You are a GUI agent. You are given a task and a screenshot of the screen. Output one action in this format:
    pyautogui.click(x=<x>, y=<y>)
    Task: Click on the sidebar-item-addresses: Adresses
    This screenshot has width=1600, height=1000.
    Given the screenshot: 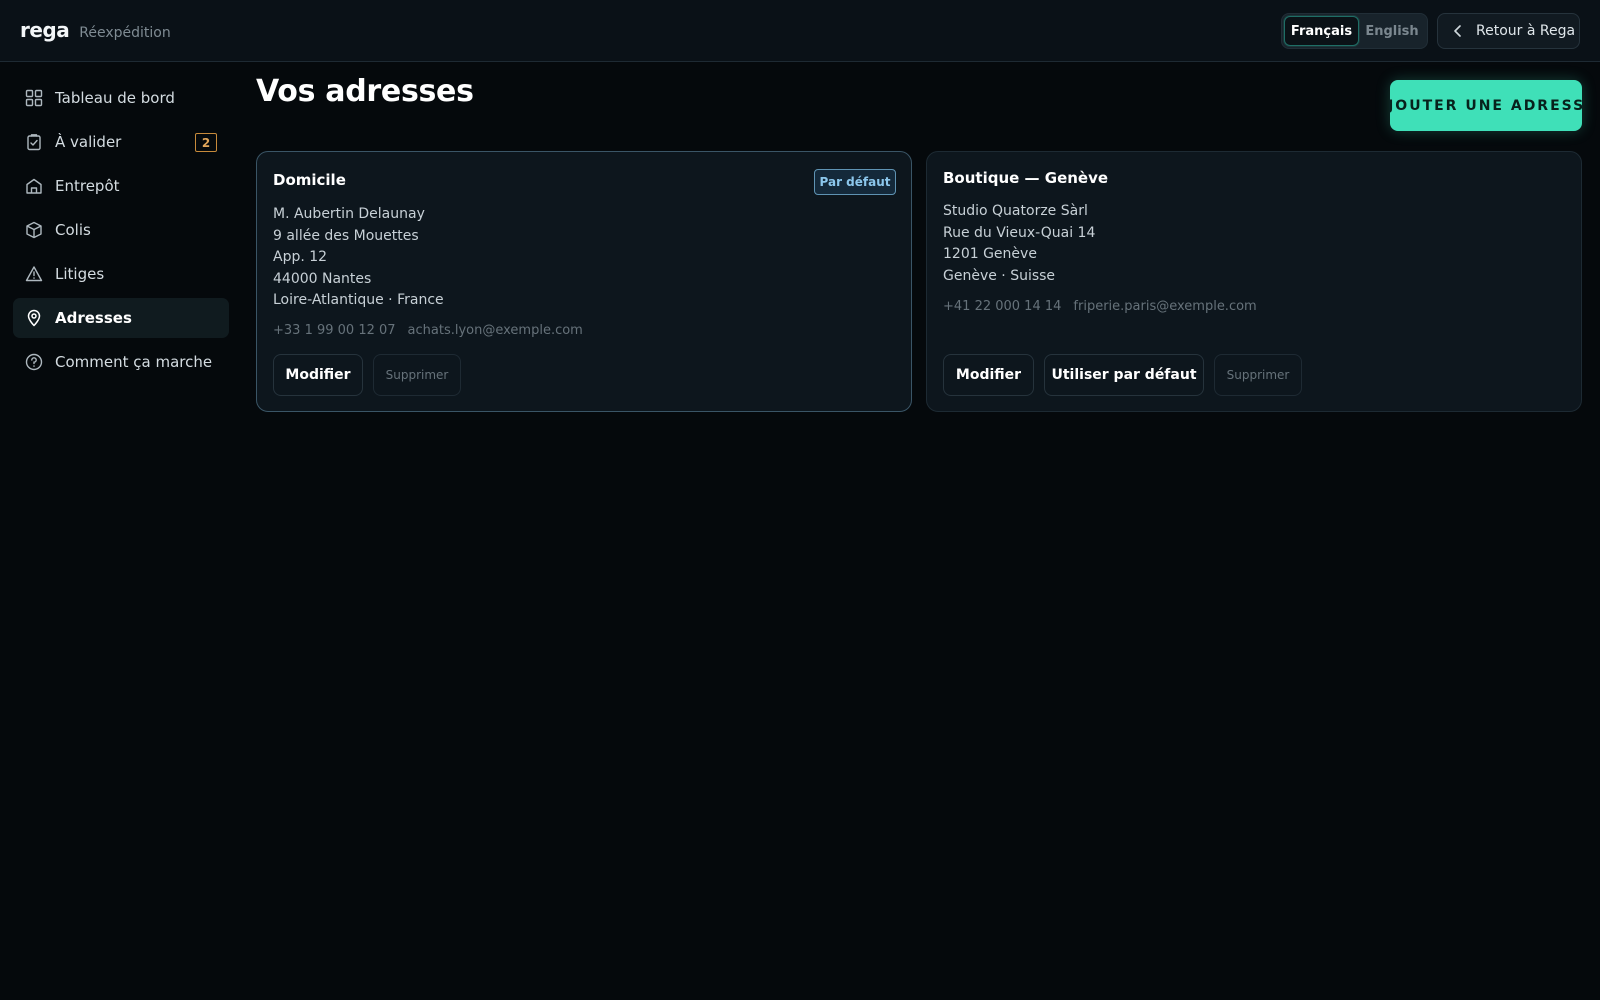 What is the action you would take?
    pyautogui.click(x=121, y=318)
    